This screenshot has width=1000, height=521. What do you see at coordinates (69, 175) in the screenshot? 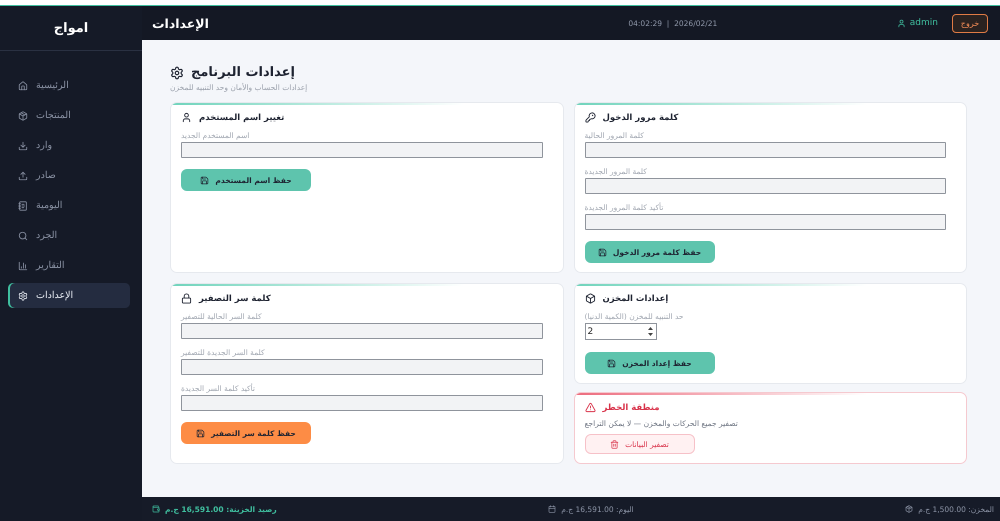
I see `sidebar-item: صادر` at bounding box center [69, 175].